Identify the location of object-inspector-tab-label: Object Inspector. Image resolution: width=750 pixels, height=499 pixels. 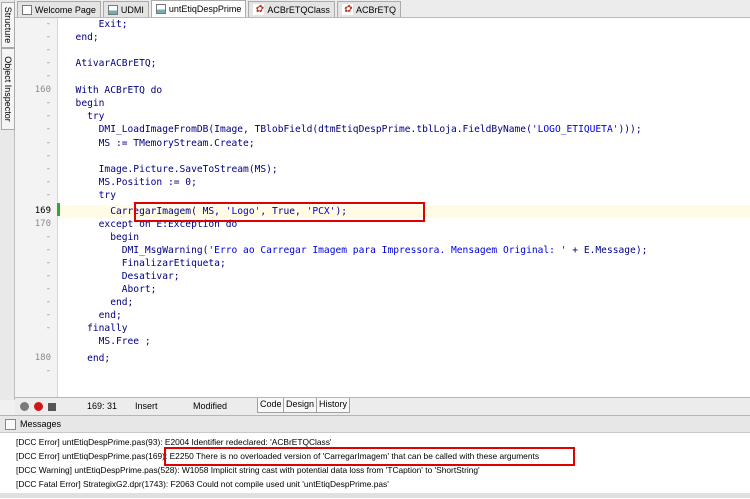
(8, 89).